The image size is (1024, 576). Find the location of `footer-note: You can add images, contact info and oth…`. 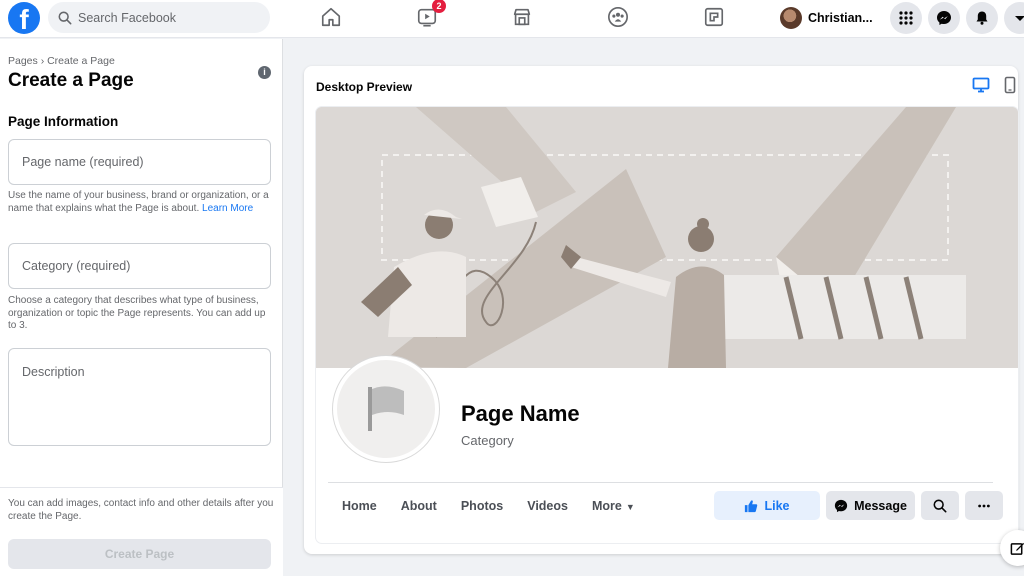

footer-note: You can add images, contact info and oth… is located at coordinates (141, 510).